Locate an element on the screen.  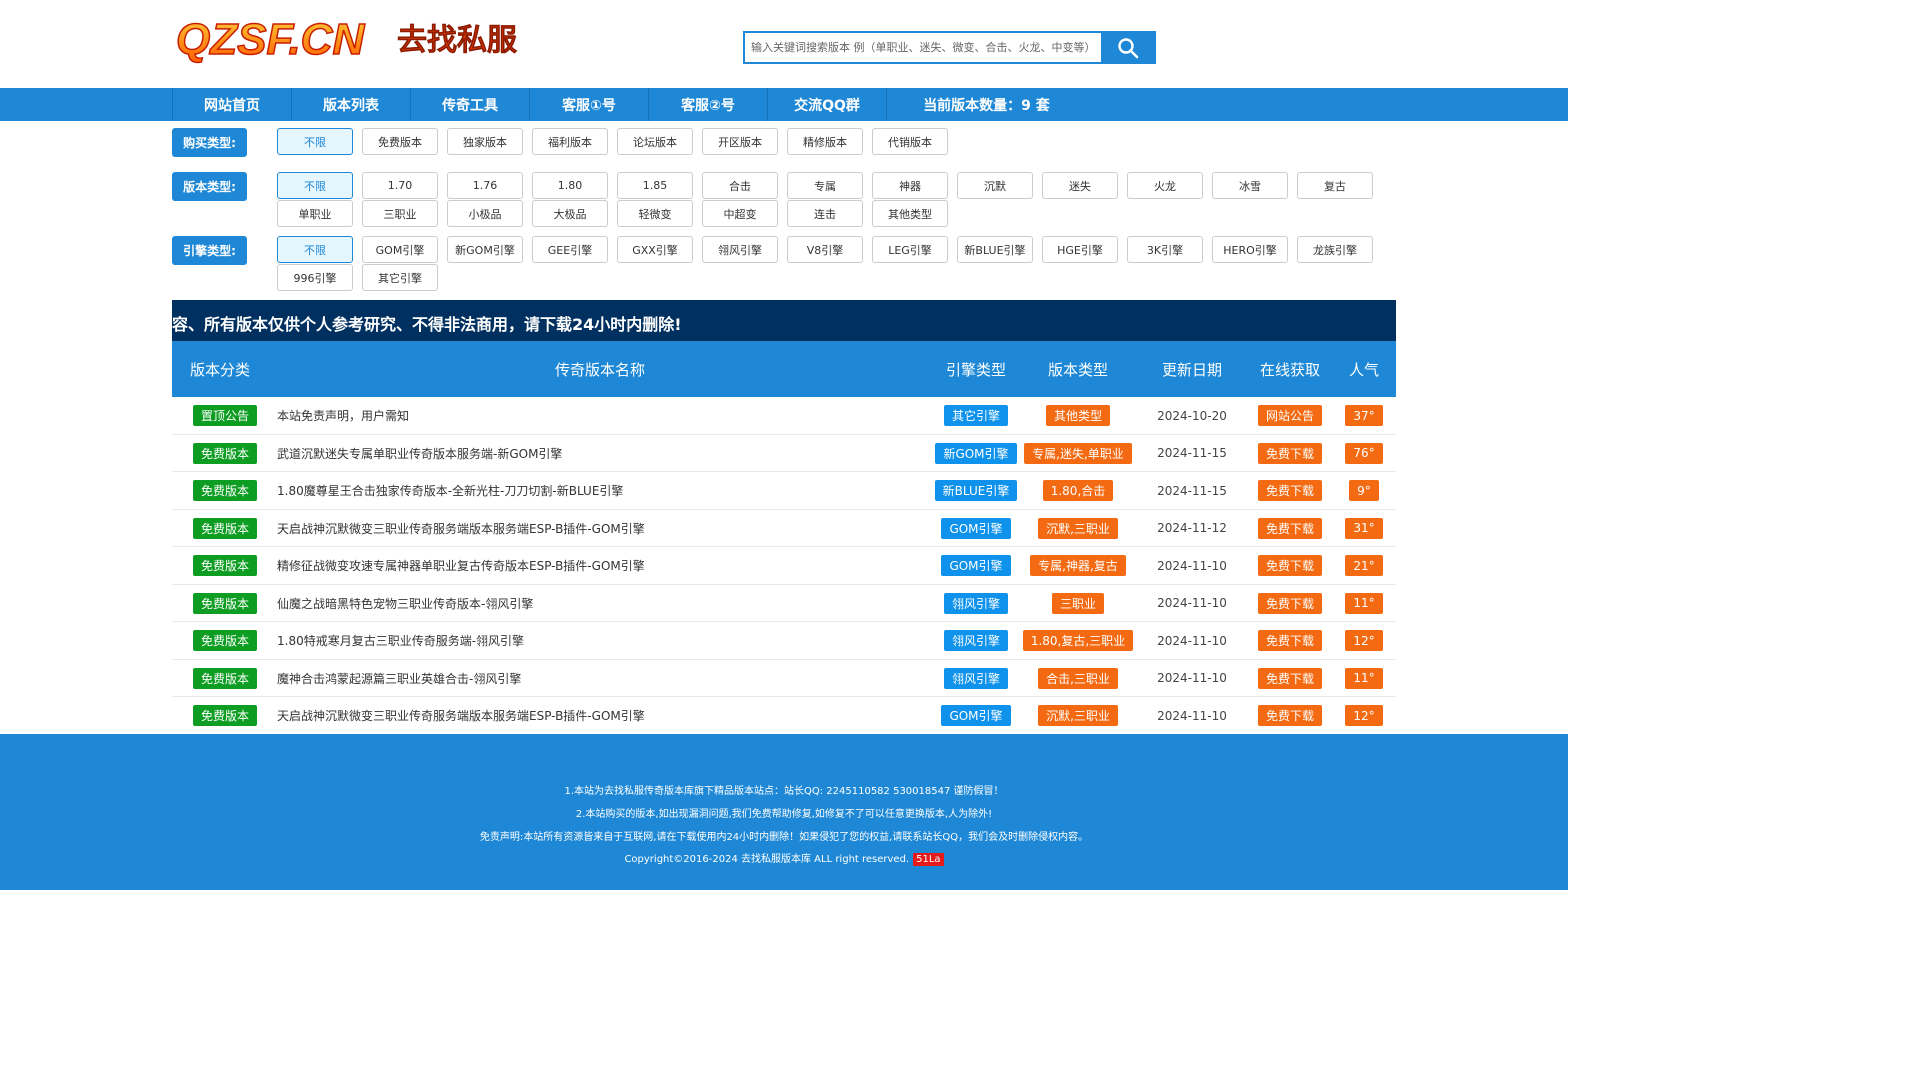
filter-option-buy: 精修版本 is located at coordinates (825, 141).